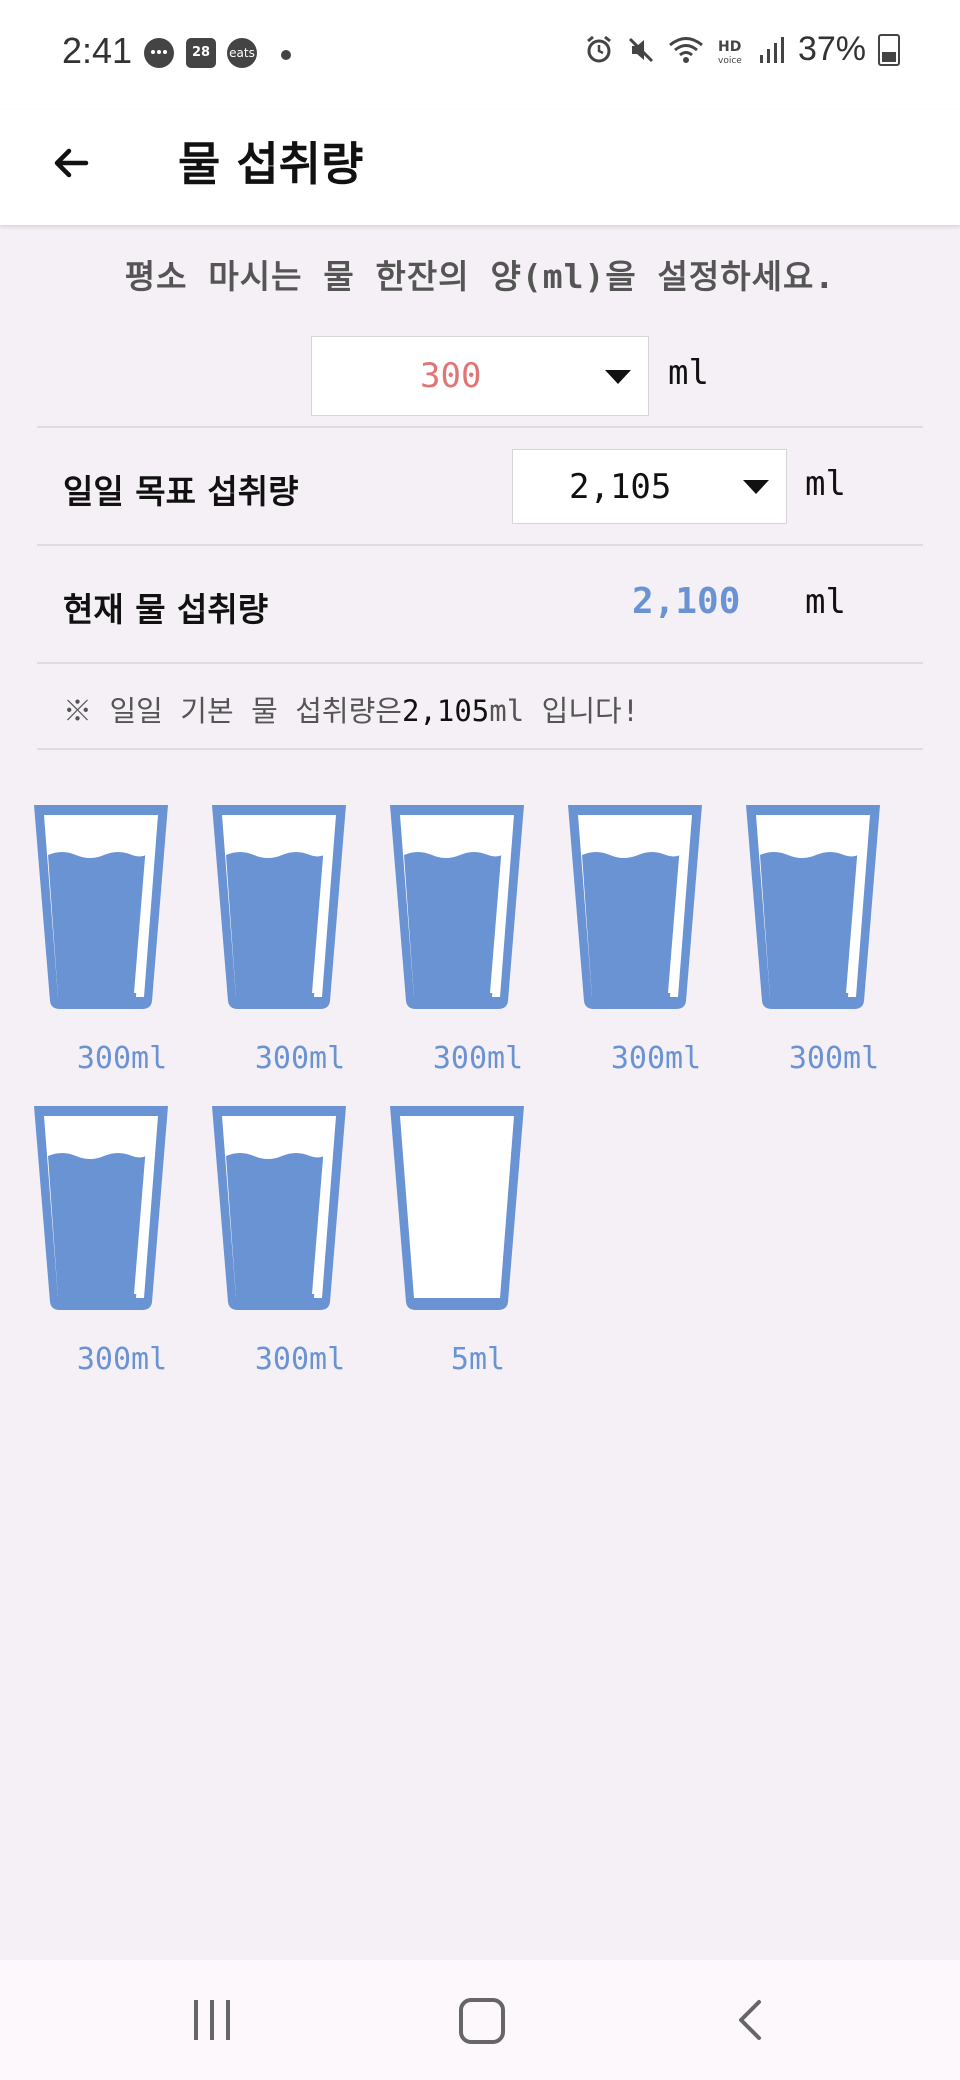  I want to click on home-icon, so click(482, 2021).